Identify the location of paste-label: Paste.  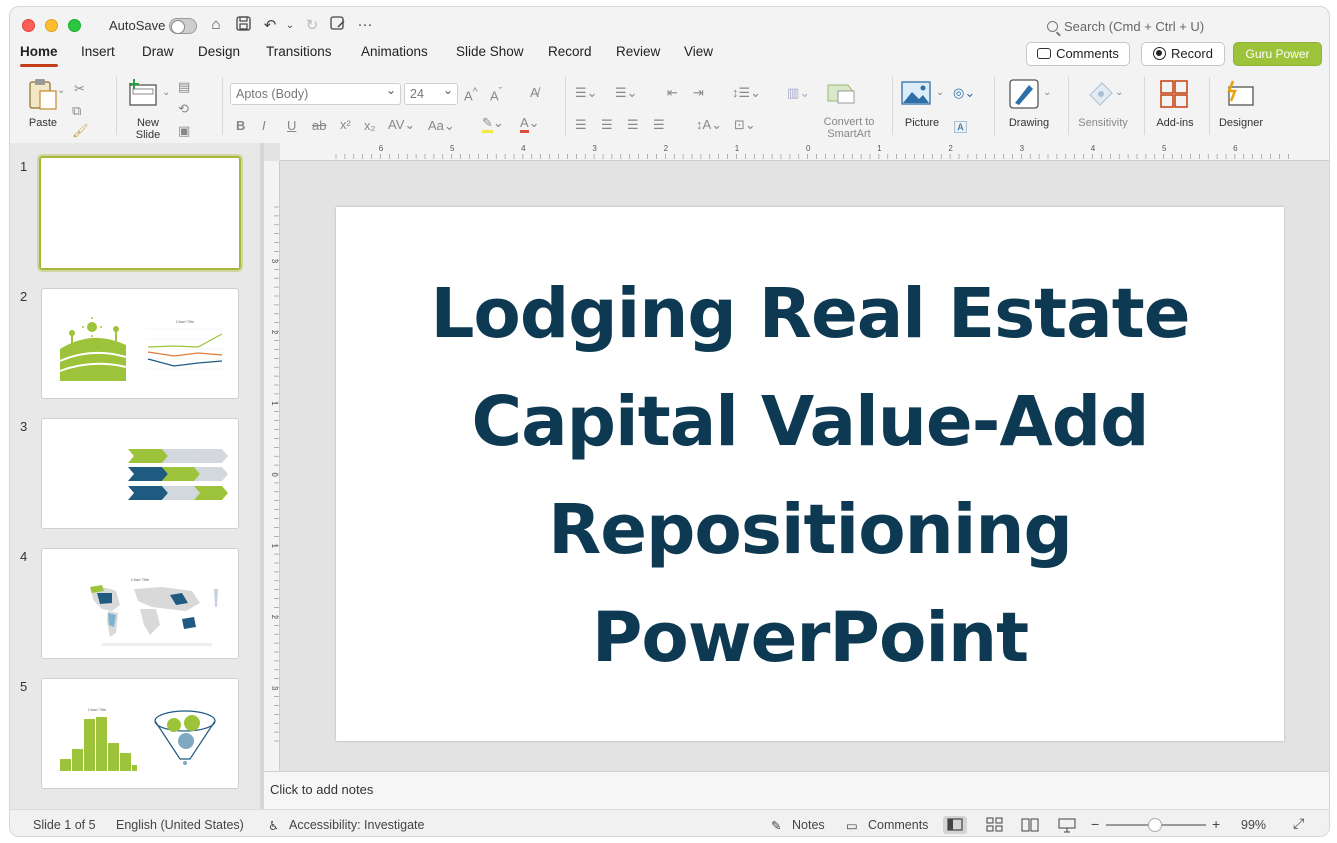
(43, 123).